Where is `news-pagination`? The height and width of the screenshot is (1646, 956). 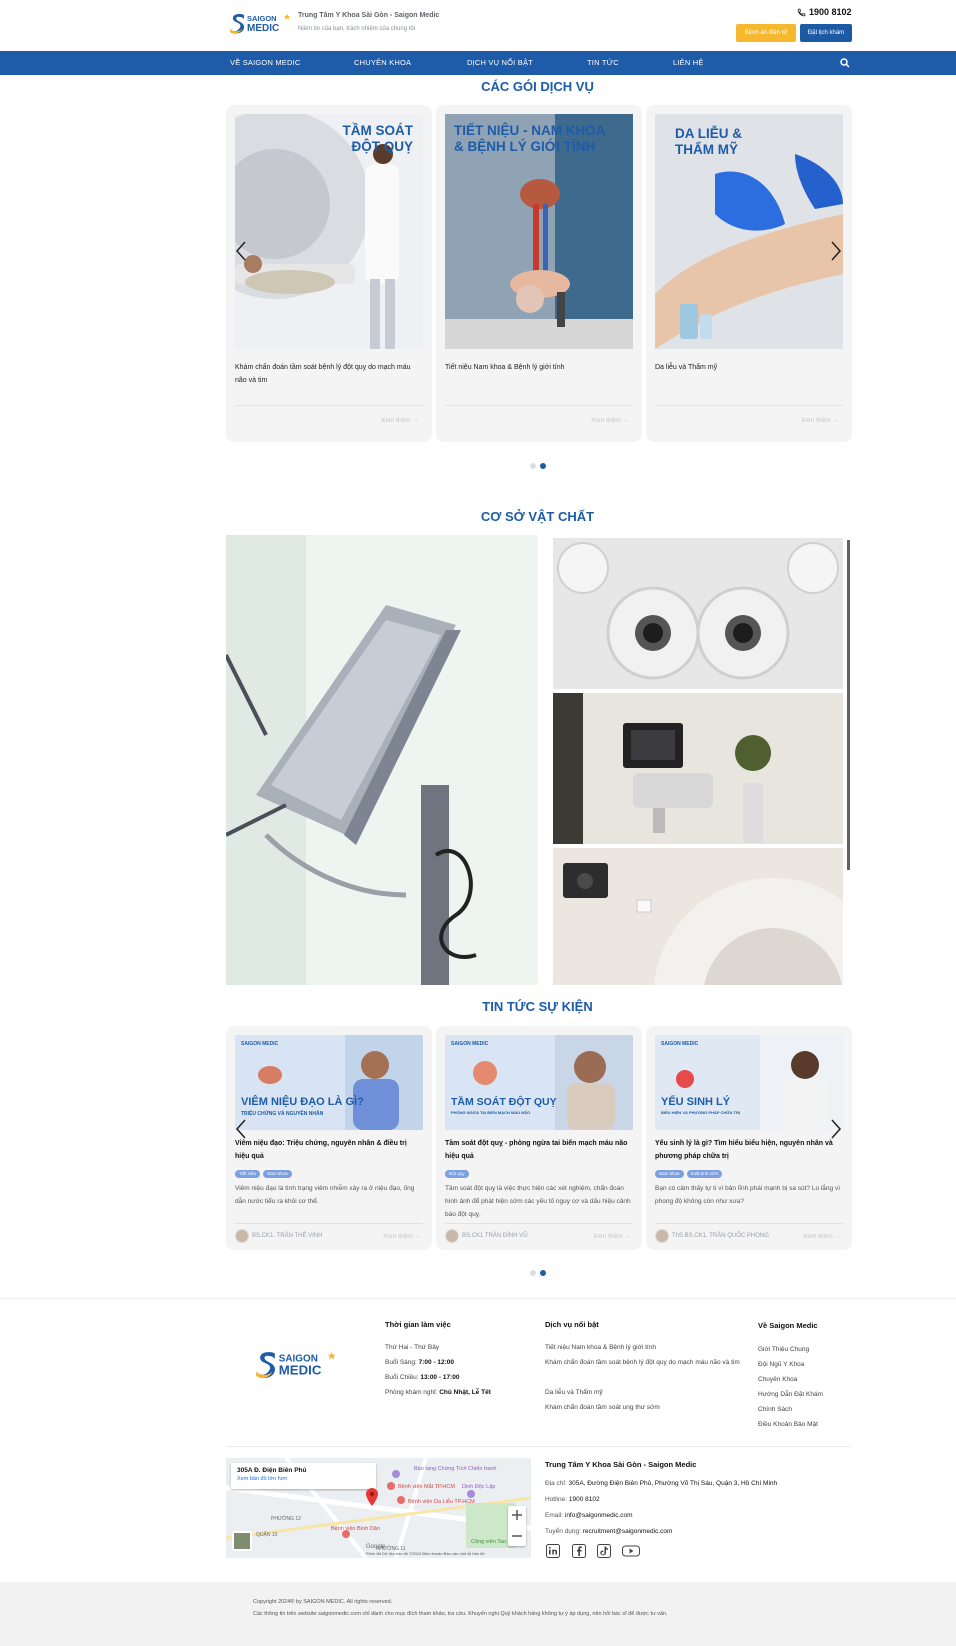
news-pagination is located at coordinates (538, 1273).